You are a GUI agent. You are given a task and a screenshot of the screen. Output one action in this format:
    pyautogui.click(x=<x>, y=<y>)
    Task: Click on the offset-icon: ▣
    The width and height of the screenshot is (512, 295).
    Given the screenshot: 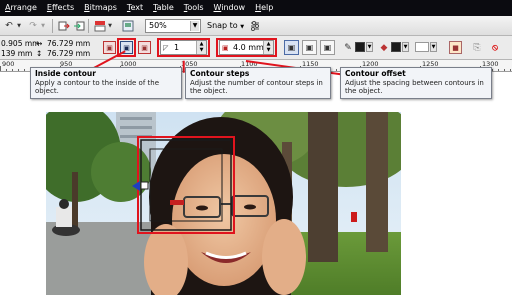 What is the action you would take?
    pyautogui.click(x=225, y=48)
    